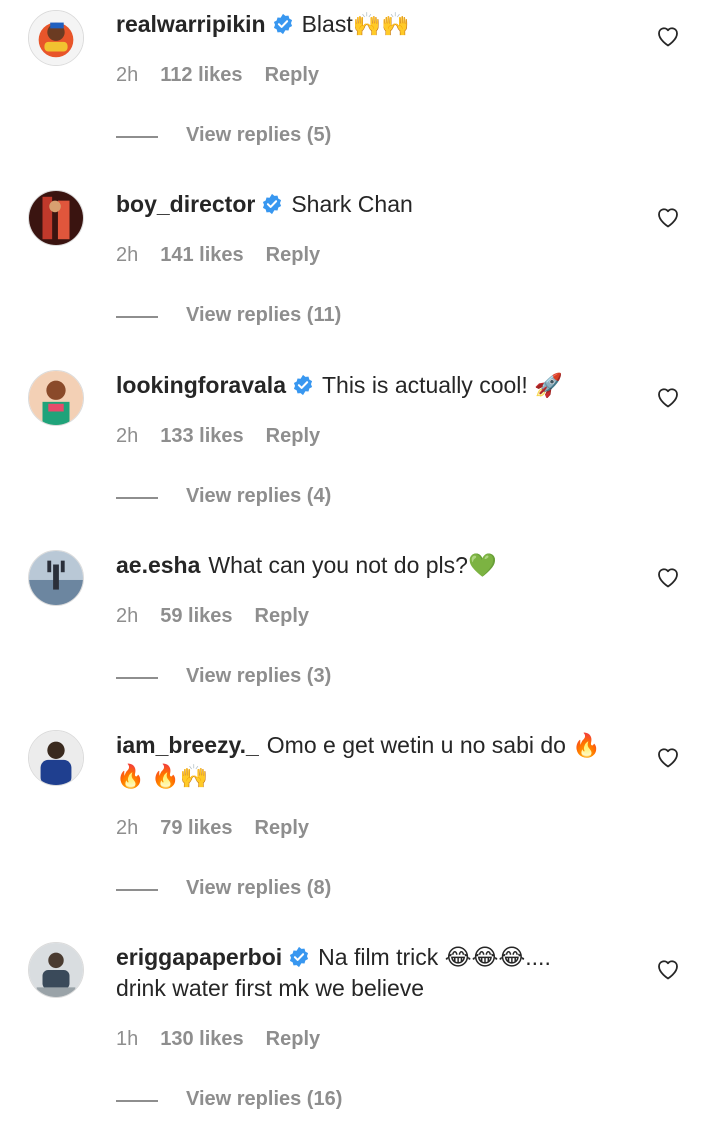 This screenshot has width=720, height=1146. What do you see at coordinates (264, 1099) in the screenshot?
I see `view-replies-button: View replies (16)` at bounding box center [264, 1099].